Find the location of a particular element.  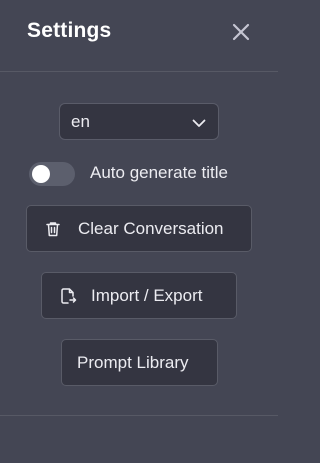

prompt-library-label: Prompt Library is located at coordinates (133, 362).